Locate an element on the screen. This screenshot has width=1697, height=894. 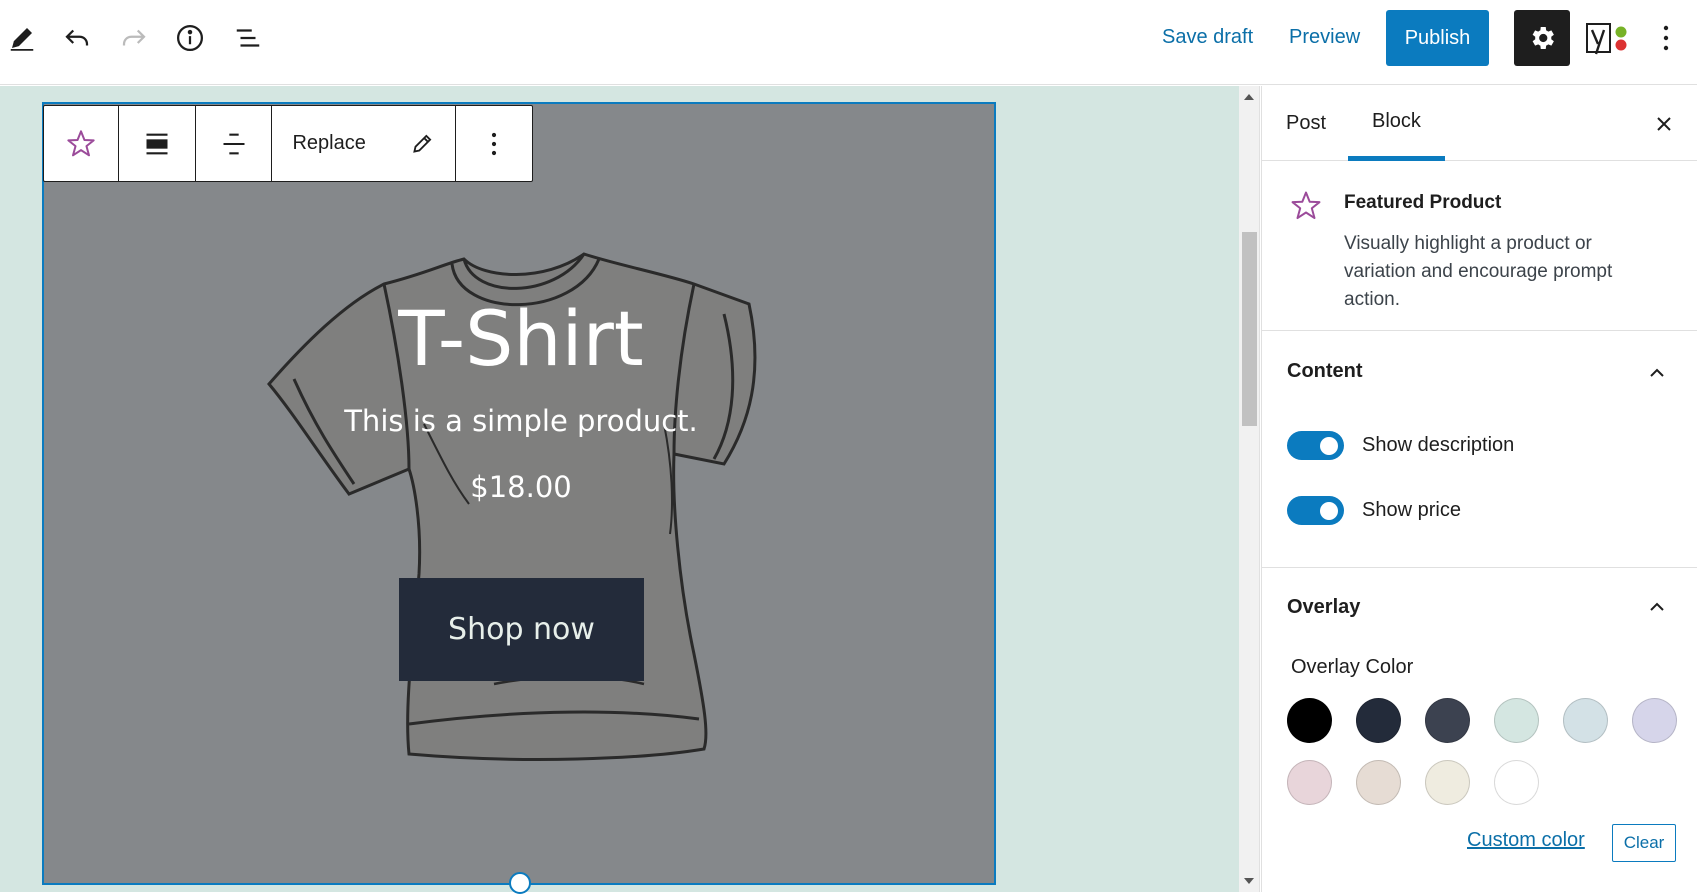
tab-block: Block is located at coordinates (1396, 123).